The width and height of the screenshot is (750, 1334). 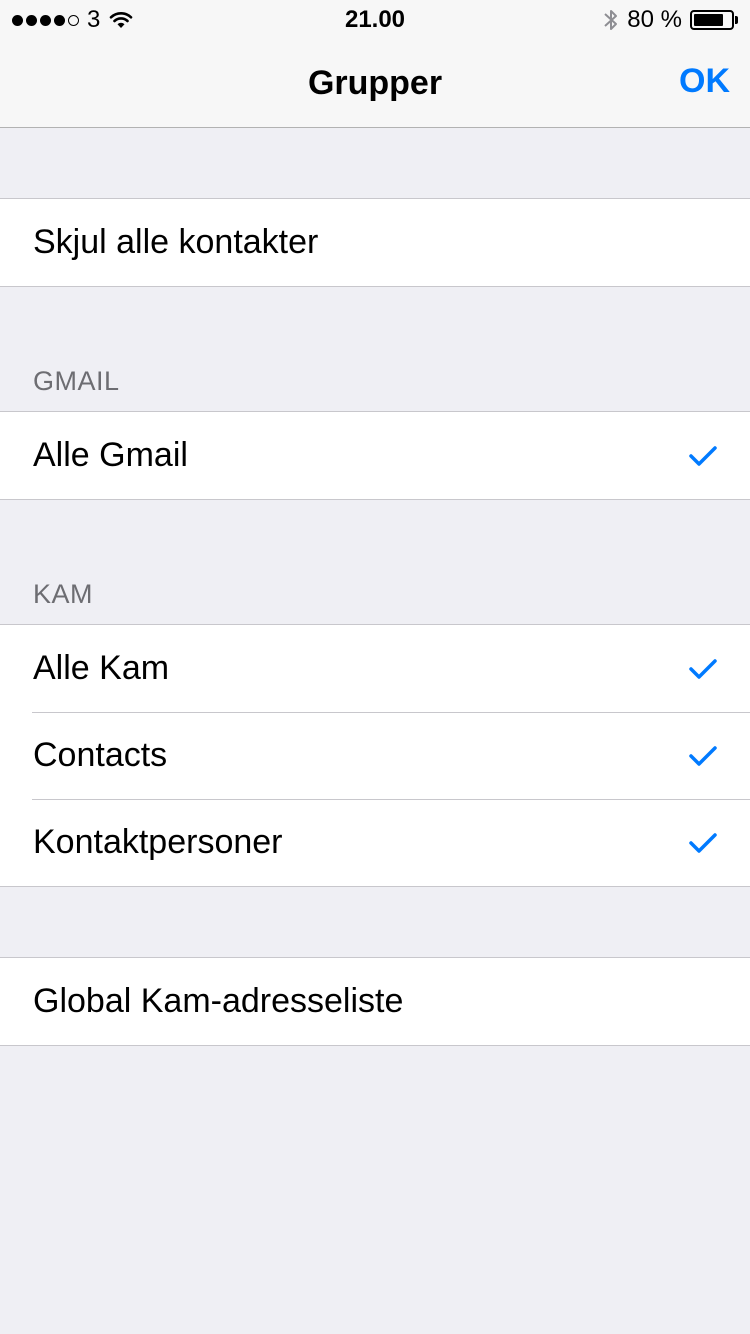 What do you see at coordinates (121, 20) in the screenshot?
I see `wifi-icon` at bounding box center [121, 20].